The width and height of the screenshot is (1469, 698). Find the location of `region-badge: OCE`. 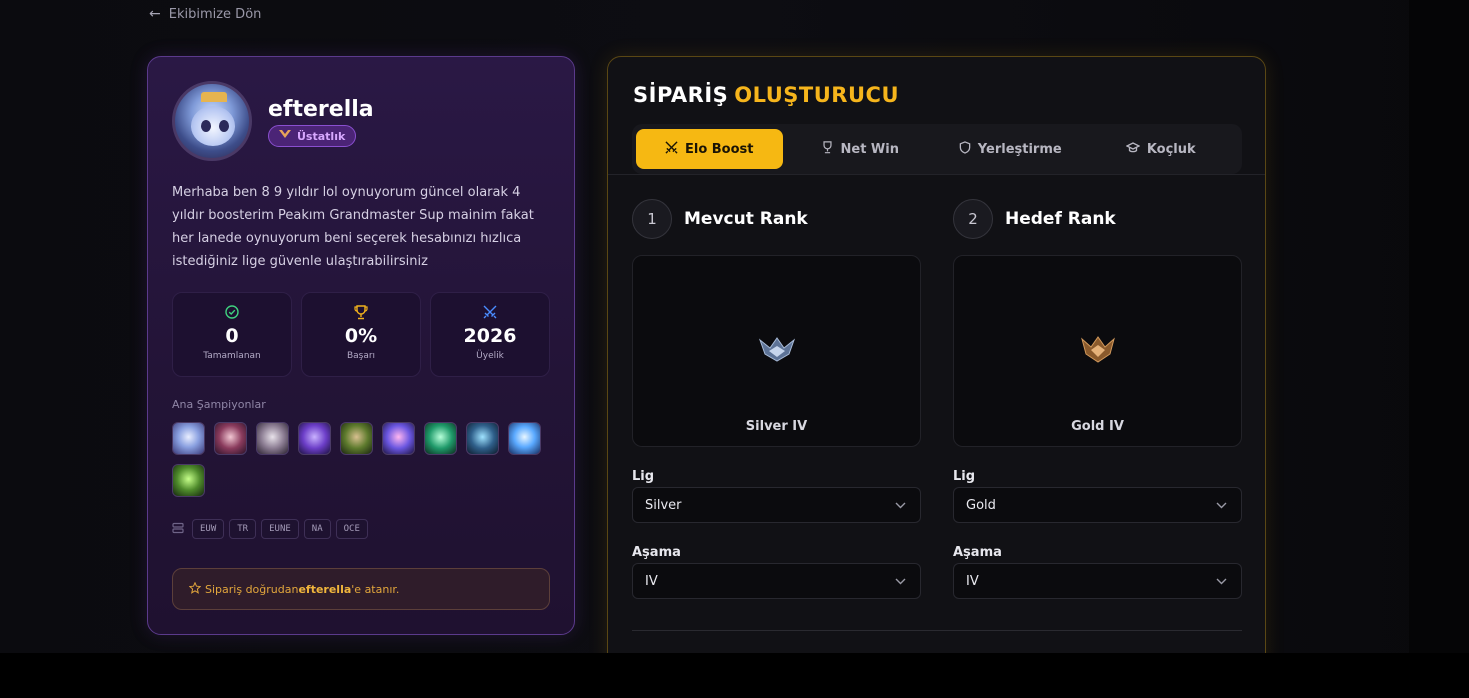

region-badge: OCE is located at coordinates (351, 529).